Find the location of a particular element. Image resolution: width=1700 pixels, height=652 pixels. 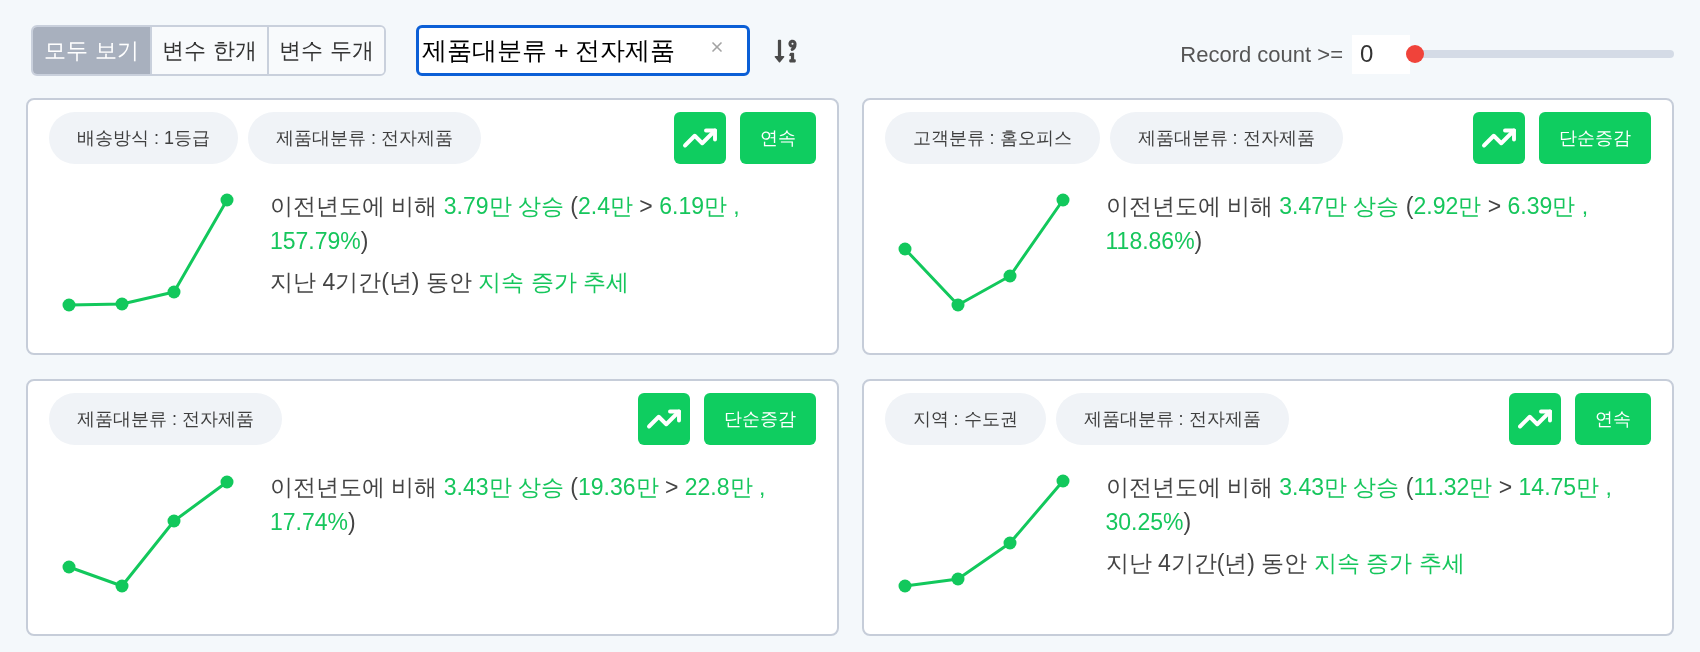

change-summary: 이전년도에 비해 3.43만 상승 (11.32만 > 14.75만 , 30.25%) is located at coordinates (1359, 505).